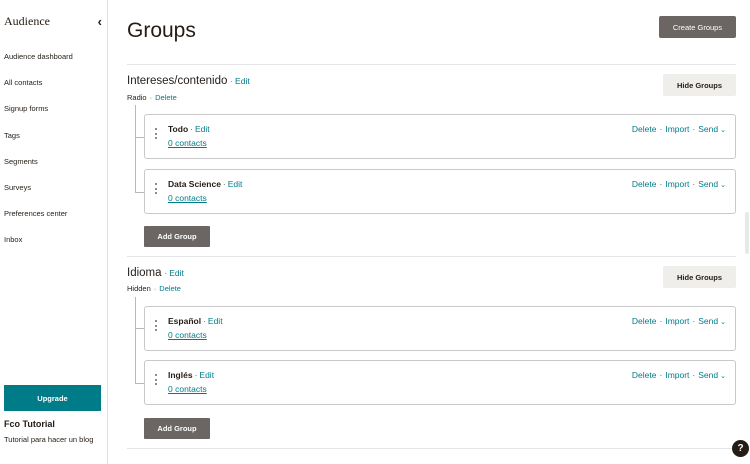 Image resolution: width=750 pixels, height=464 pixels. What do you see at coordinates (38, 194) in the screenshot?
I see `sidebar-item-surveys: Surveys` at bounding box center [38, 194].